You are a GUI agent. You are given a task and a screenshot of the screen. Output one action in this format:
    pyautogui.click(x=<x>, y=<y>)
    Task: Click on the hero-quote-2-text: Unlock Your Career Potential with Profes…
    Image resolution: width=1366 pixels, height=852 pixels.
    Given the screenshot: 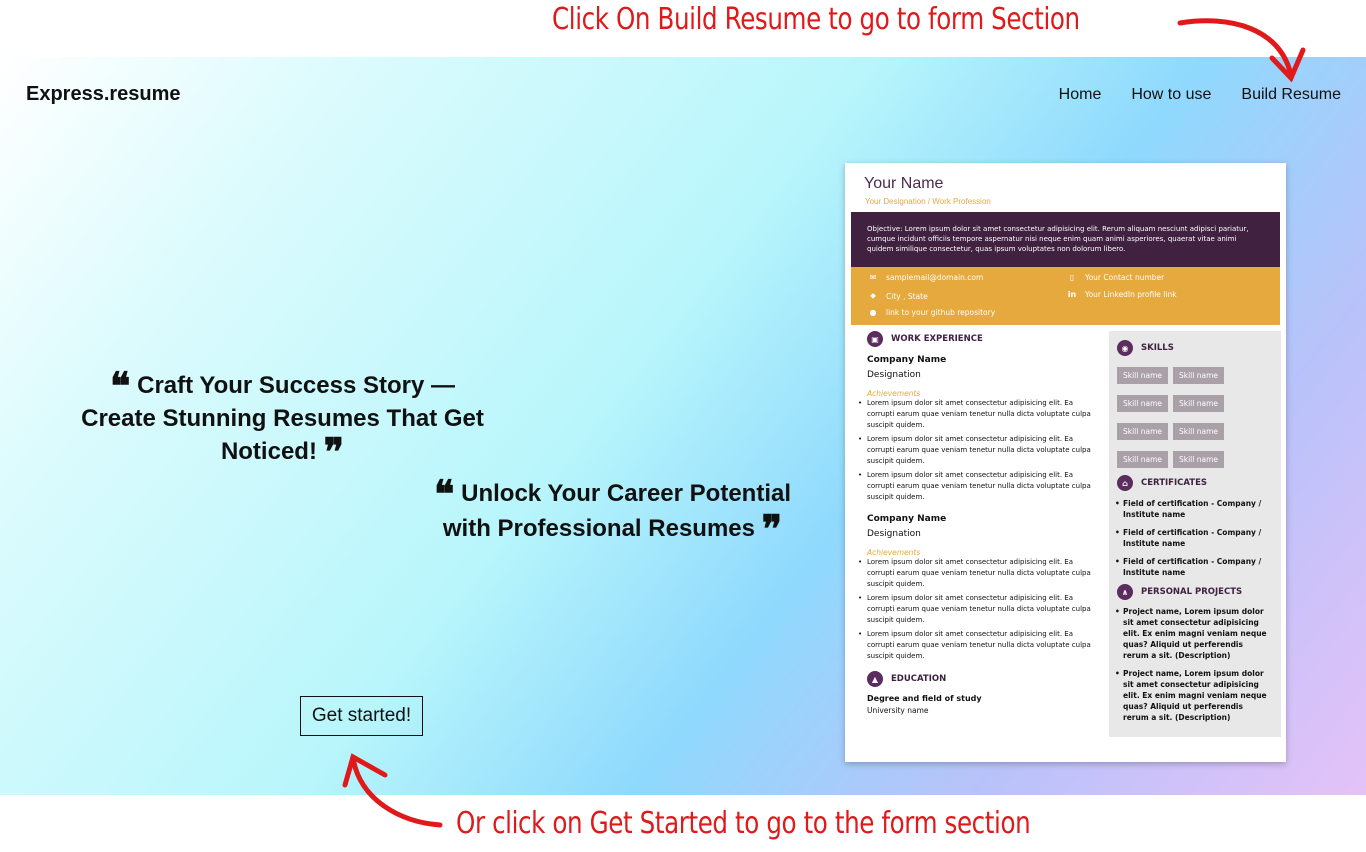 What is the action you would take?
    pyautogui.click(x=616, y=511)
    